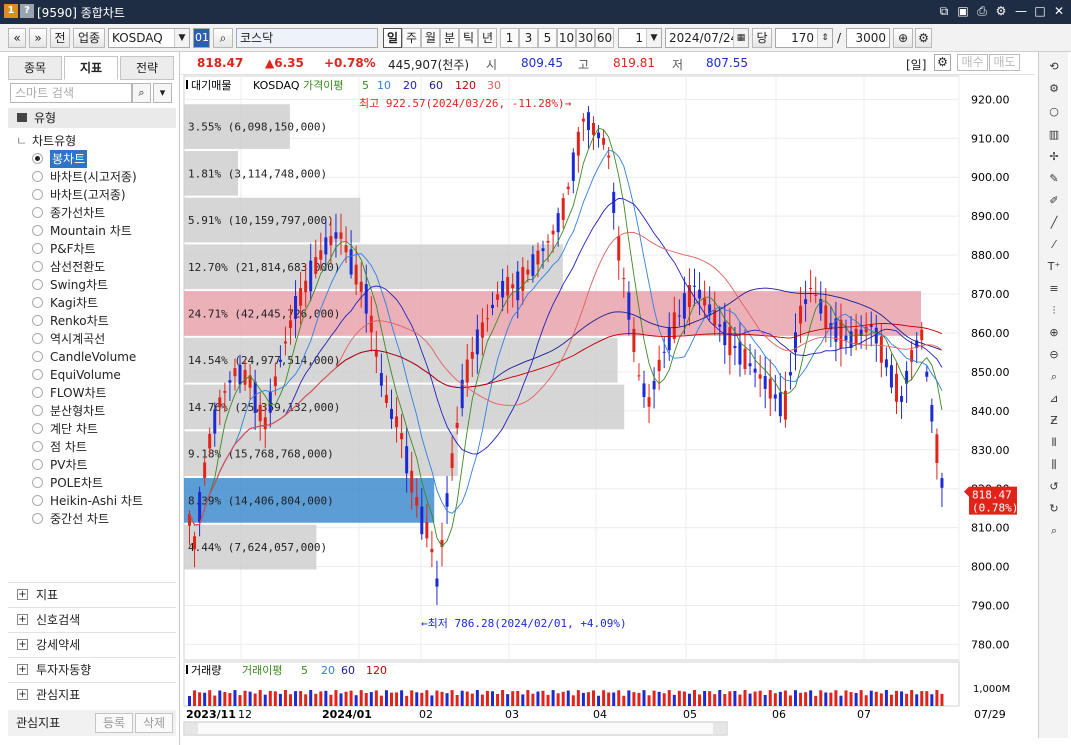 The height and width of the screenshot is (745, 1071). Describe the element at coordinates (1054, 67) in the screenshot. I see `refresh-icon: ⟲` at that location.